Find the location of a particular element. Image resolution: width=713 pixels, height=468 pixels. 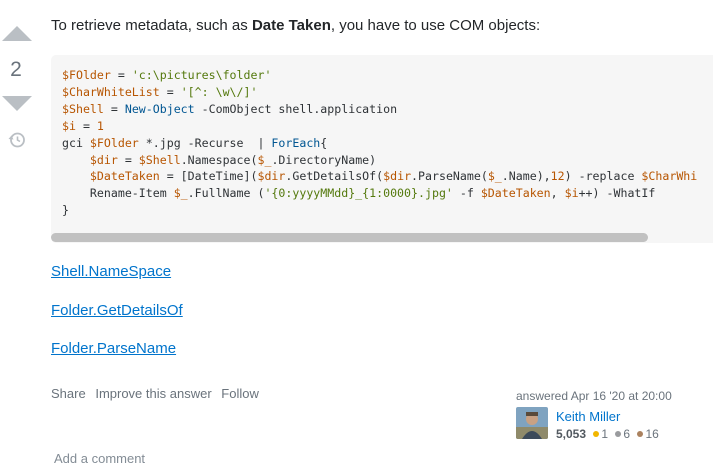

arrow-down-icon is located at coordinates (17, 103).